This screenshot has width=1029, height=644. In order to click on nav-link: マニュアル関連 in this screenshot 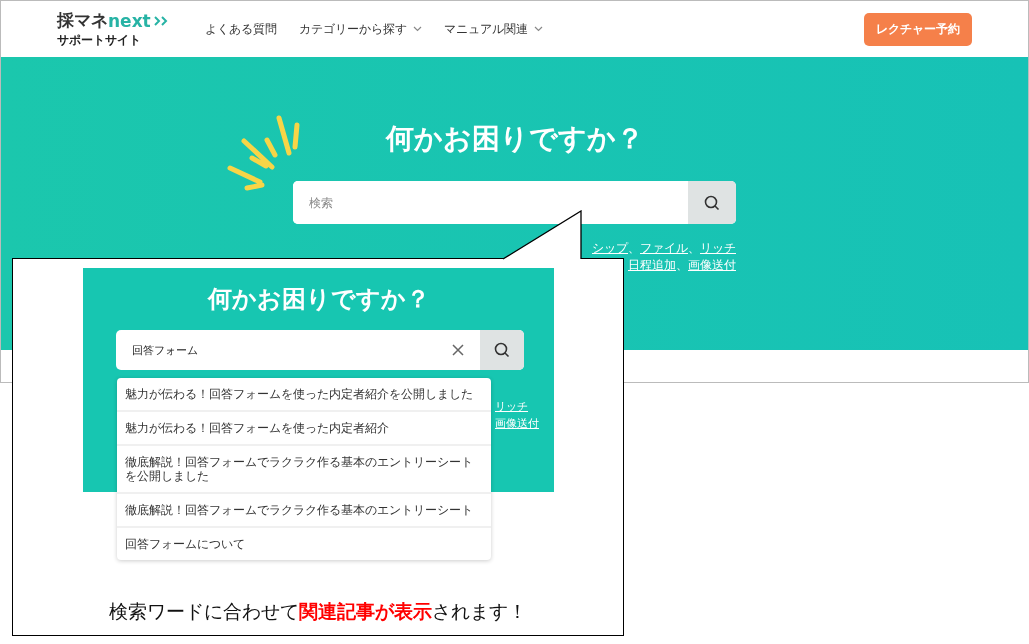, I will do `click(485, 29)`.